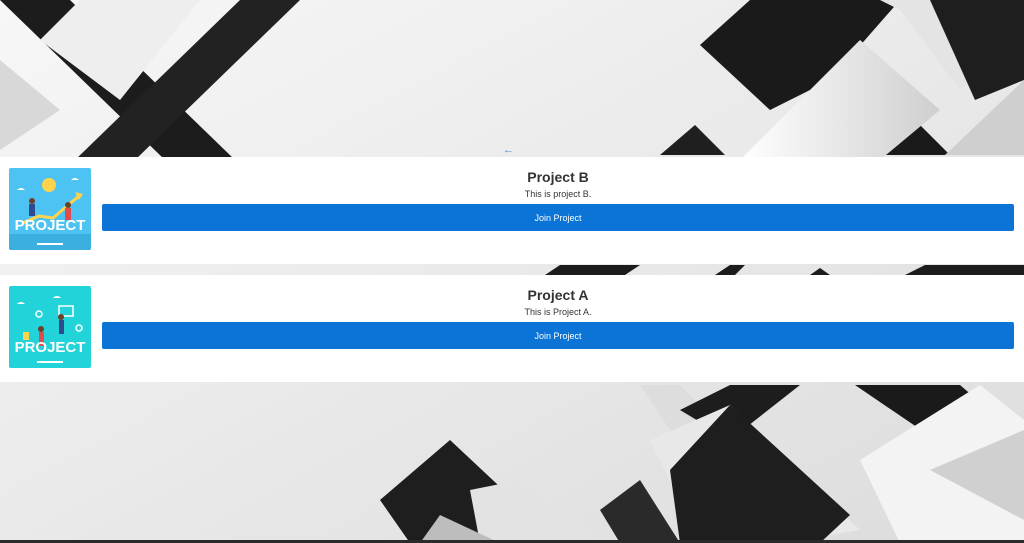  What do you see at coordinates (558, 177) in the screenshot?
I see `project-title: Project B` at bounding box center [558, 177].